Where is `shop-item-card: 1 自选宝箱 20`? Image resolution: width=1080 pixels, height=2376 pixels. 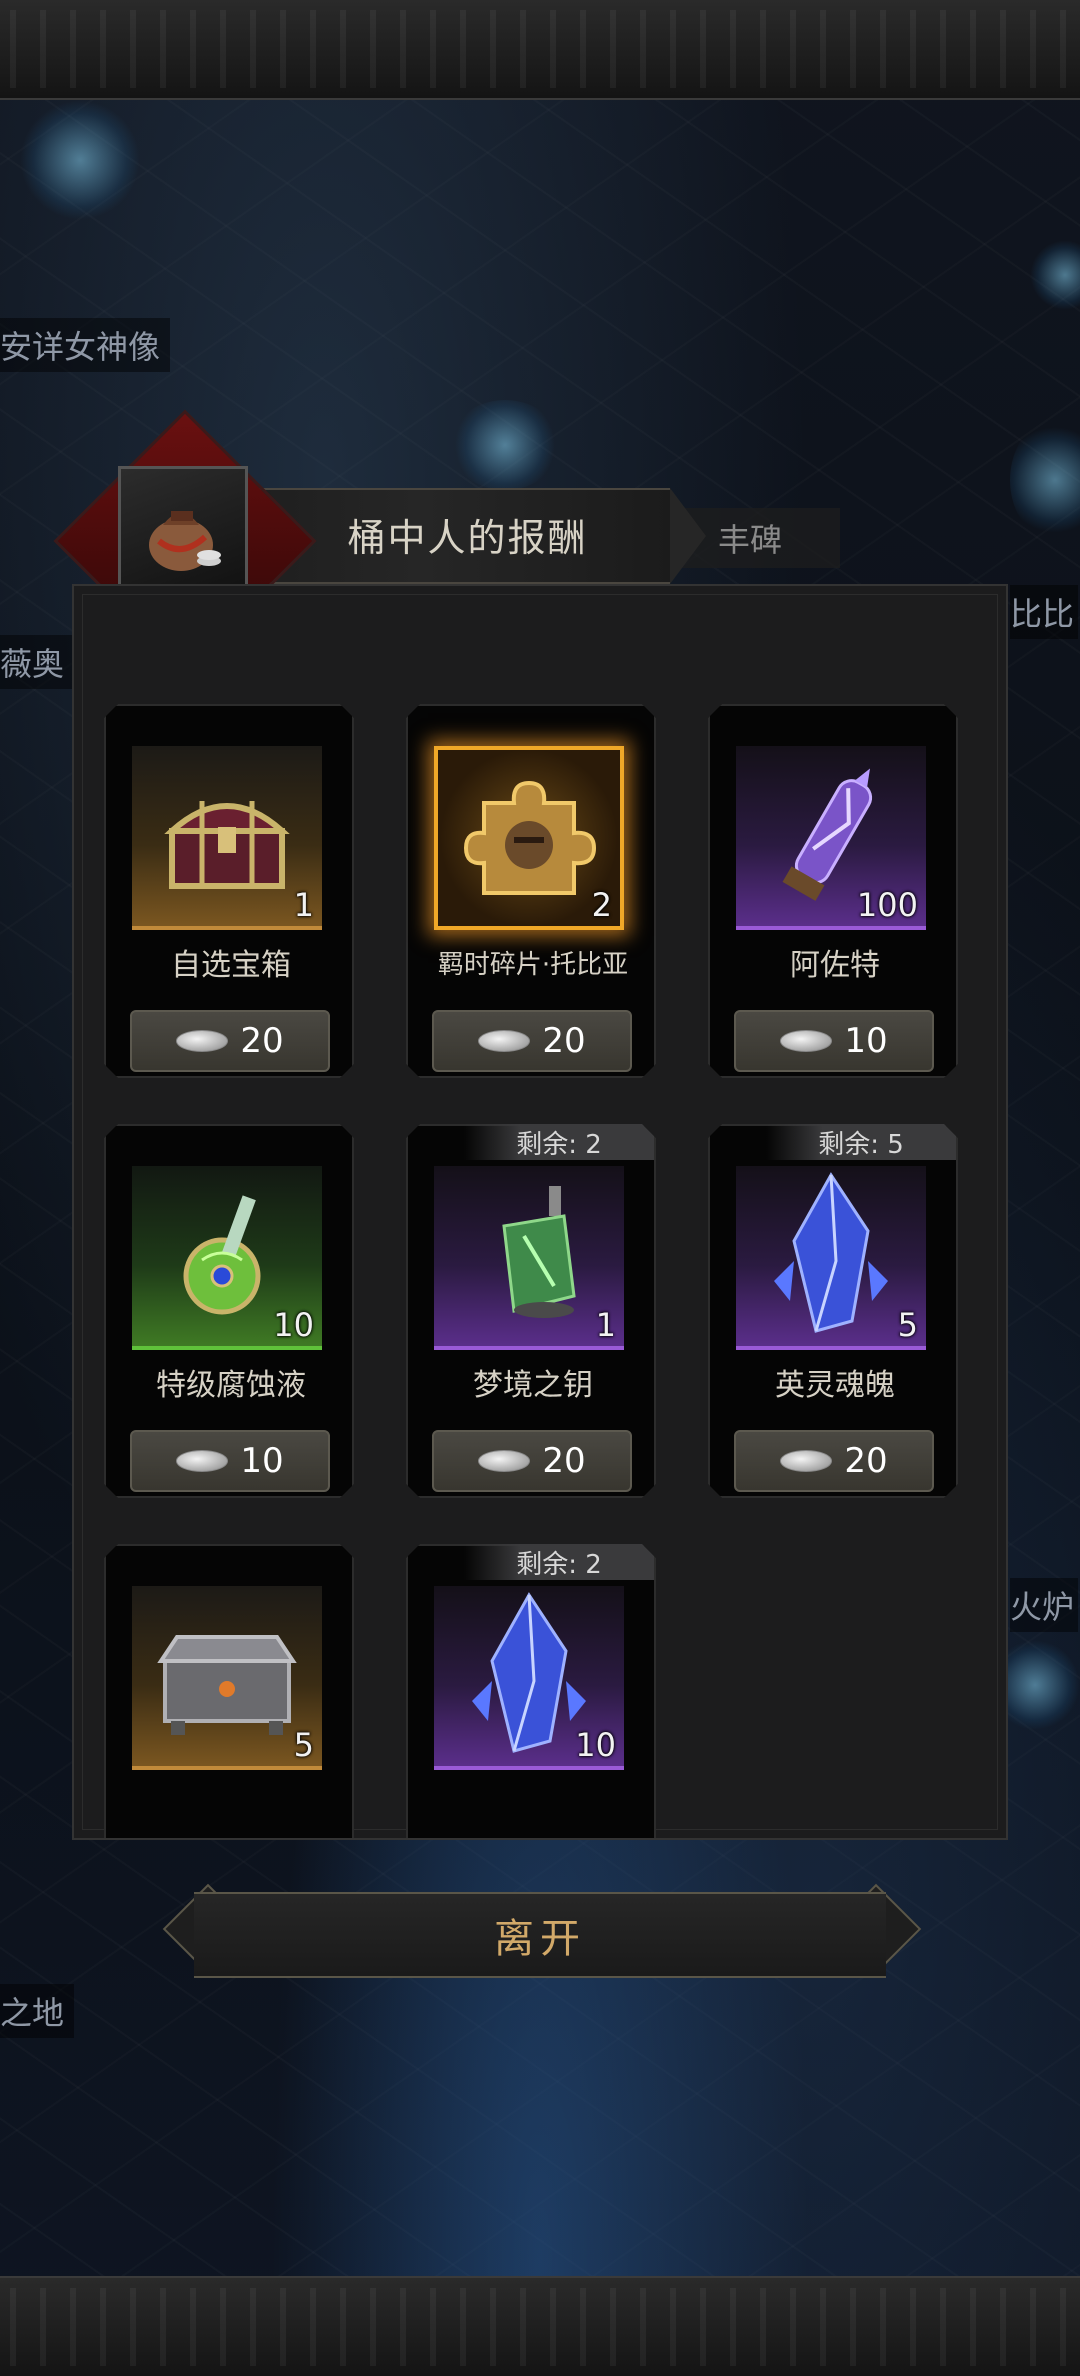
shop-item-card: 1 自选宝箱 20 is located at coordinates (229, 891).